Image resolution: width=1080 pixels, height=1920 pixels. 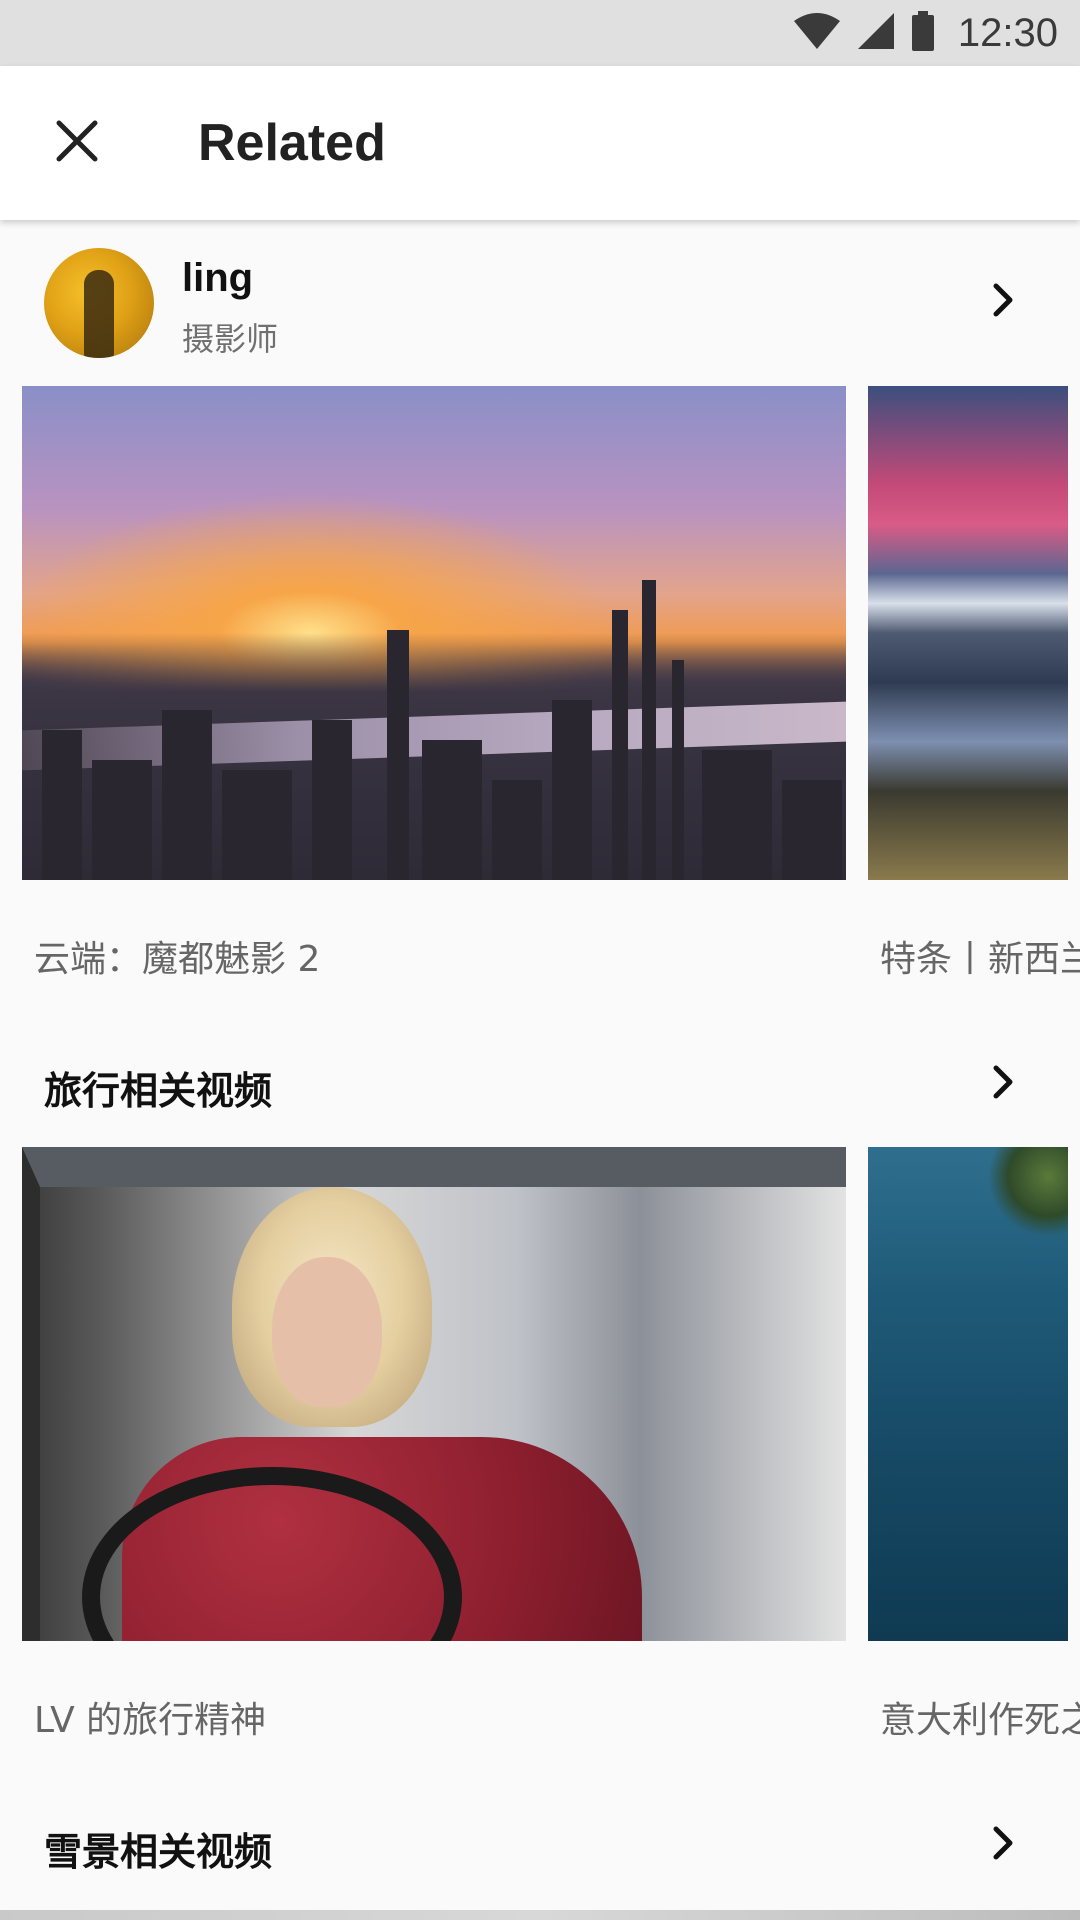 I want to click on ocean-aerial-thumbnail, so click(x=968, y=1394).